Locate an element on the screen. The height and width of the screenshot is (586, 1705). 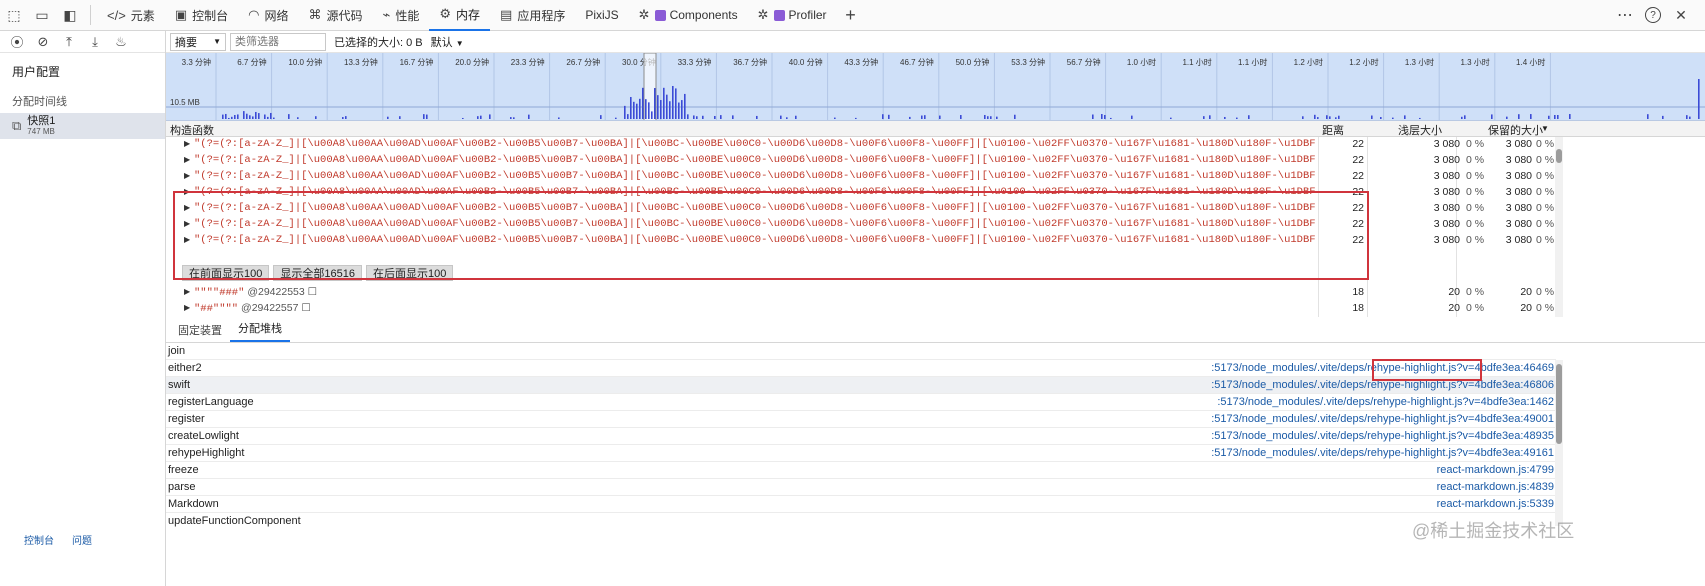
tab-allocation-stack: 分配堆栈 is located at coordinates (260, 331).